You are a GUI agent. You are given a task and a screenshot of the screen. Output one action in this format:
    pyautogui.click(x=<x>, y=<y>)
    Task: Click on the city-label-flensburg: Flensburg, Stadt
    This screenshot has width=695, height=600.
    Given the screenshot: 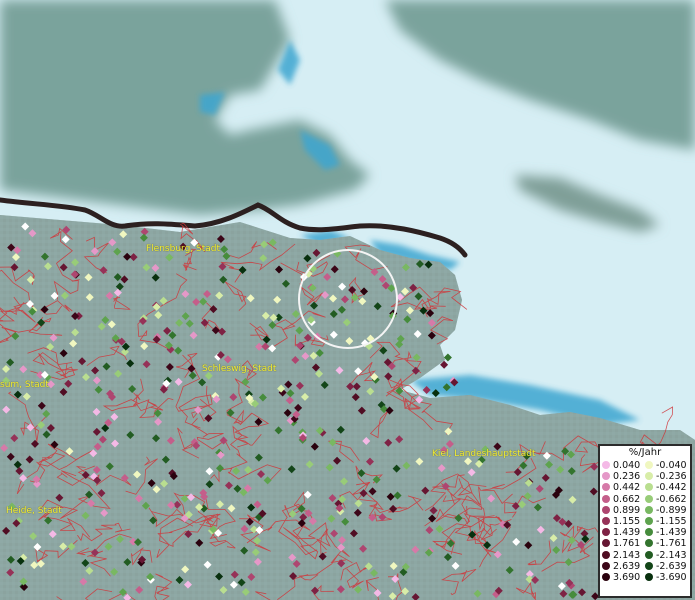 What is the action you would take?
    pyautogui.click(x=183, y=249)
    